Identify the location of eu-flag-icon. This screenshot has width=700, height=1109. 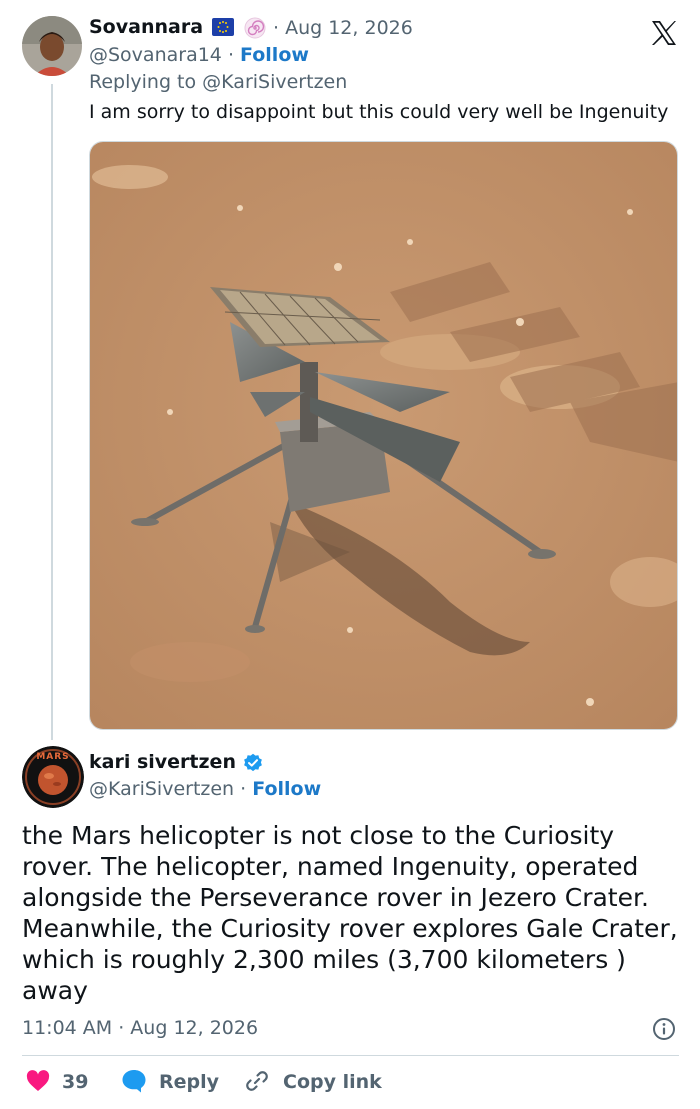
(223, 27).